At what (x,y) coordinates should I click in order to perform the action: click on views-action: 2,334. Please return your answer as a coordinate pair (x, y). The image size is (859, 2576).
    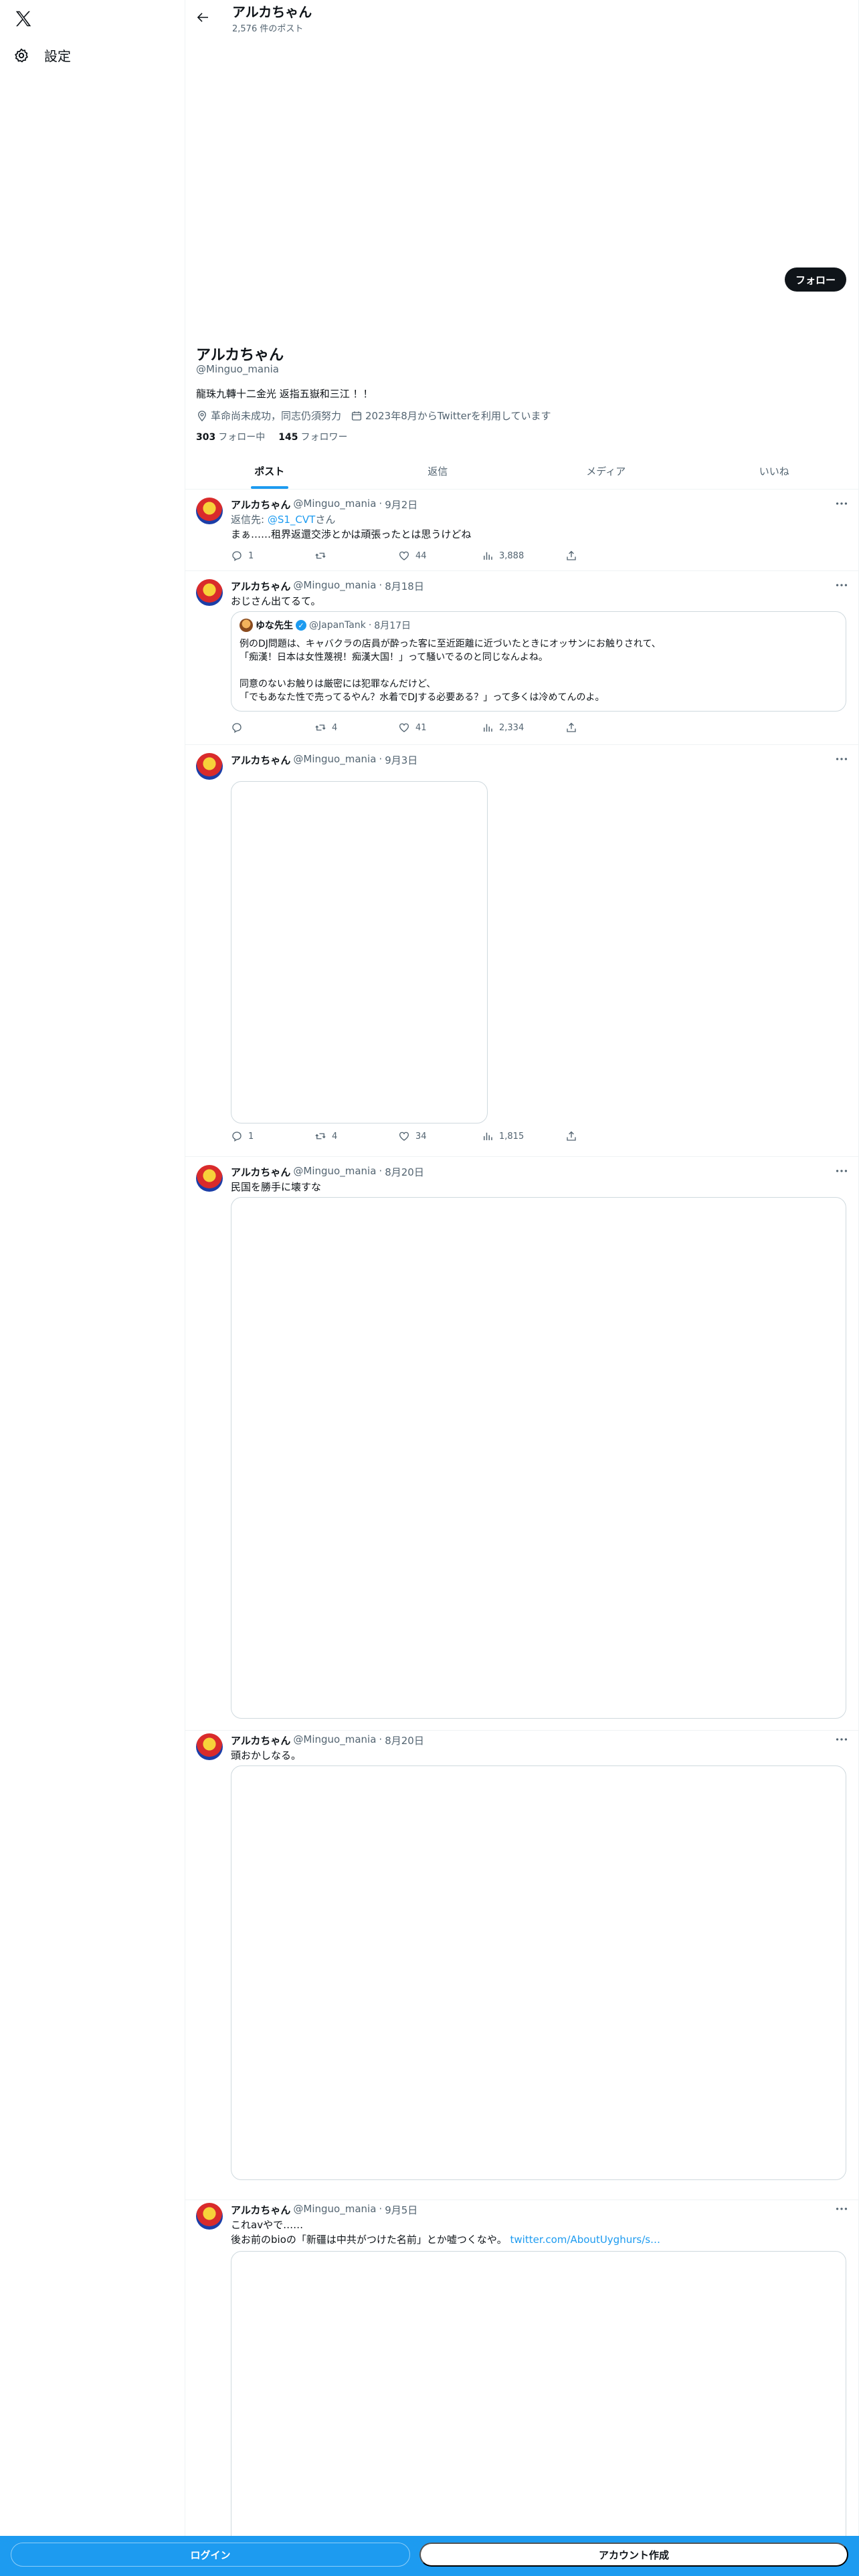
    Looking at the image, I should click on (512, 728).